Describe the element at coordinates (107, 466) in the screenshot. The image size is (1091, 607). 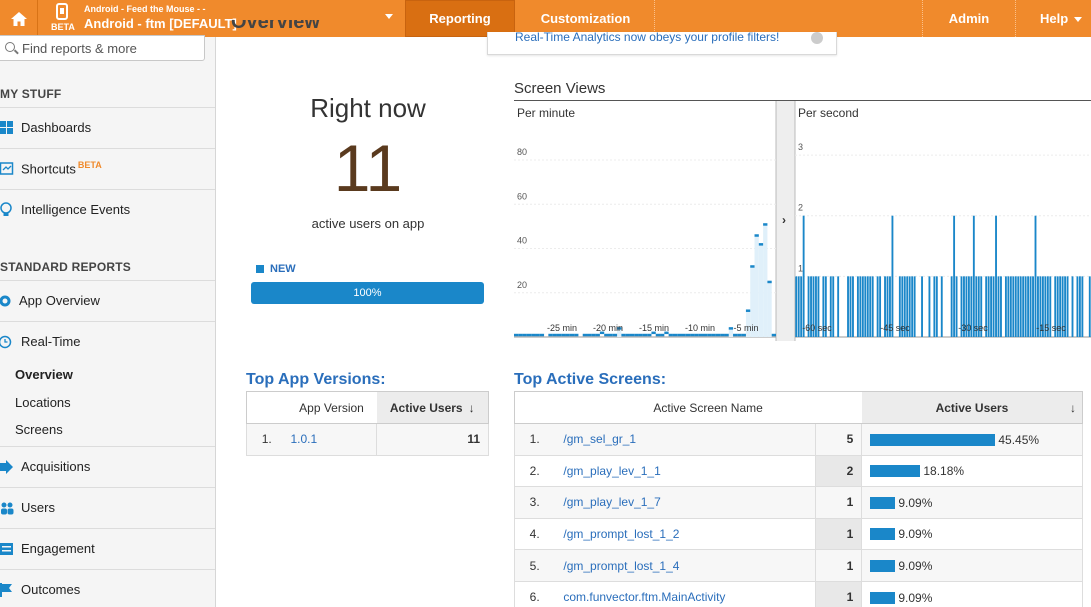
I see `sidebar-item-acquisitions: Acquisitions` at that location.